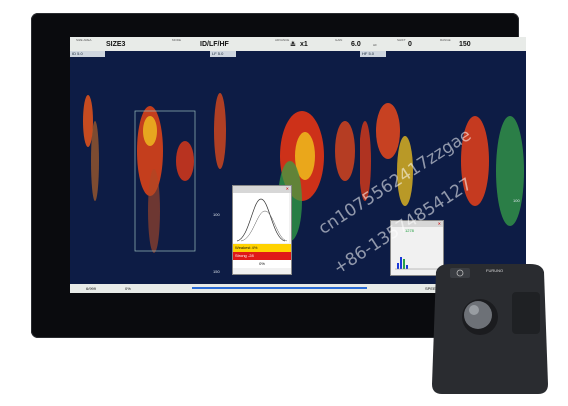 This screenshot has height=406, width=568. I want to click on range-label: RANGE, so click(445, 40).